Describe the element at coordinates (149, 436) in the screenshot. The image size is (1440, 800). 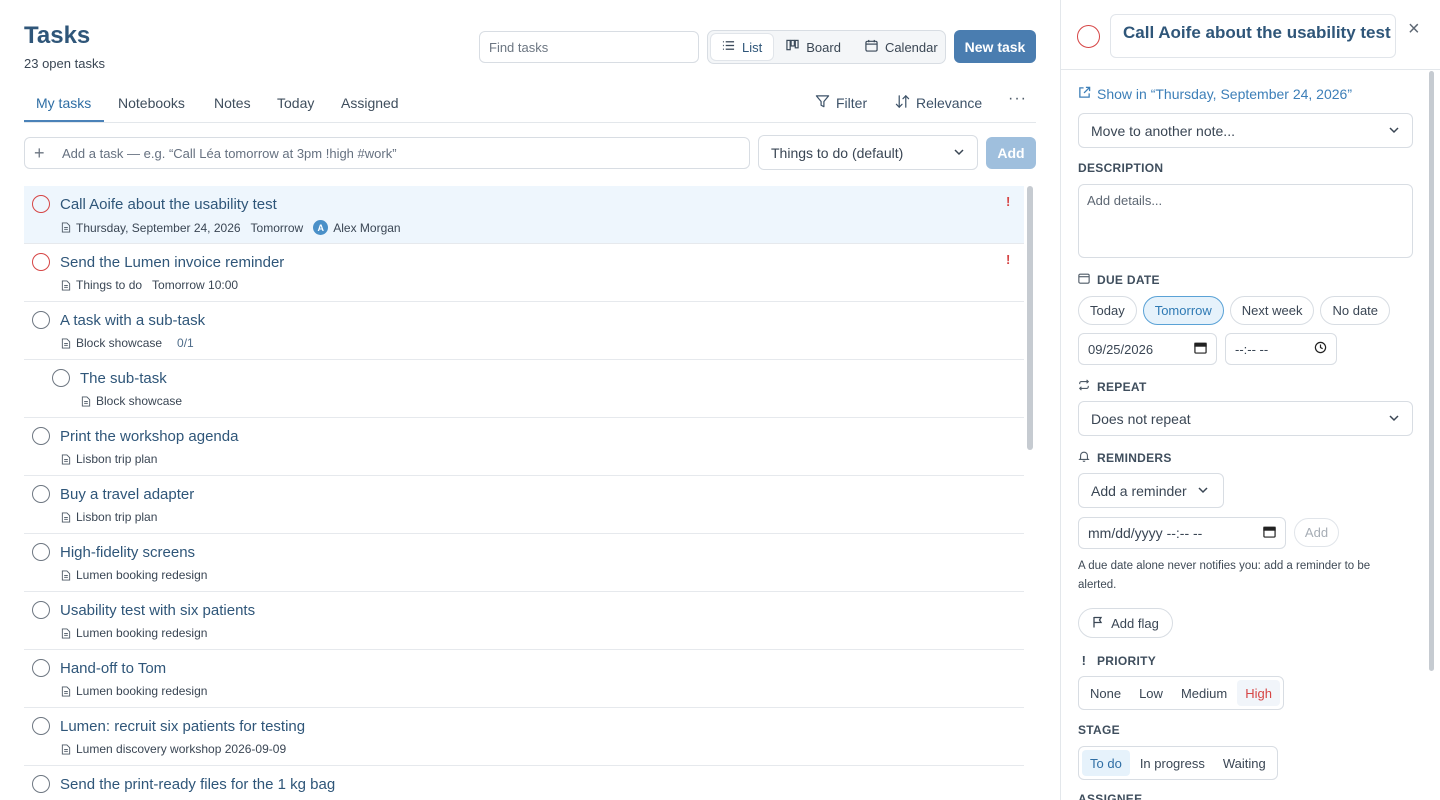
I see `task-name: Print the workshop agenda` at that location.